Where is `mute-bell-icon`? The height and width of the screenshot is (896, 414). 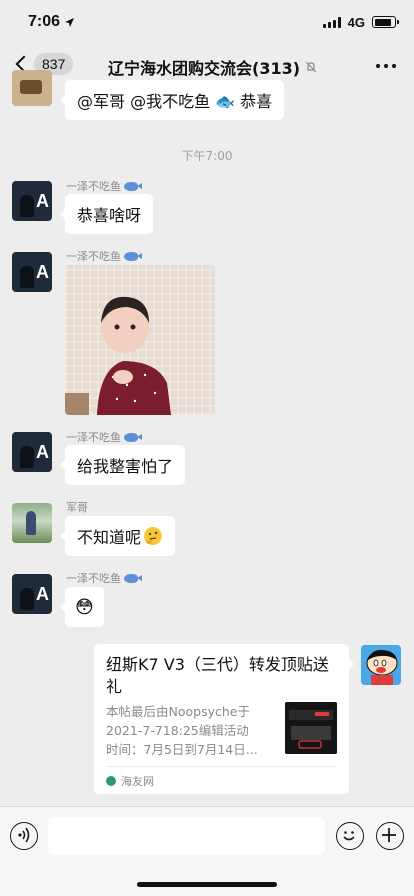
mute-bell-icon is located at coordinates (311, 67).